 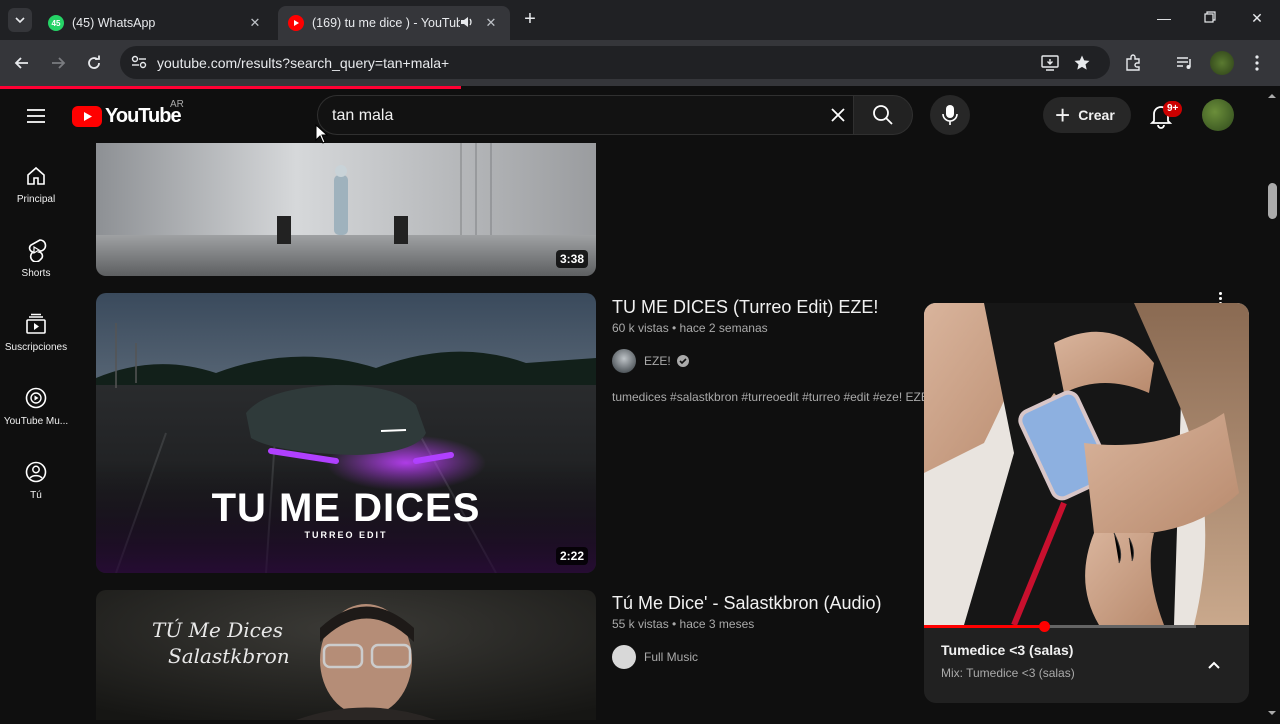 What do you see at coordinates (467, 23) in the screenshot?
I see `audio-playing-icon` at bounding box center [467, 23].